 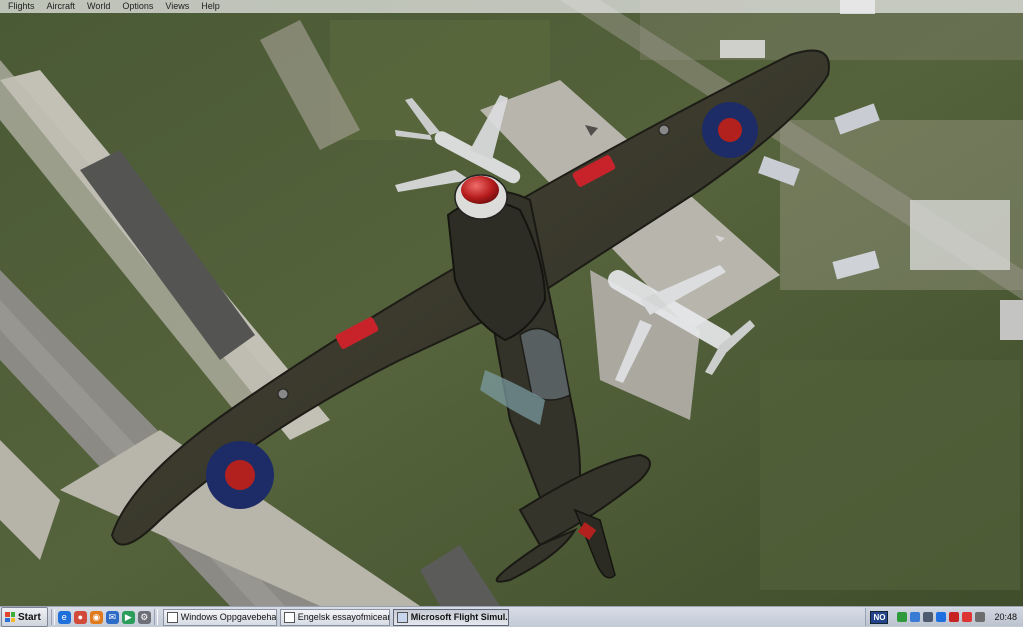 I want to click on language-indicator: NO, so click(x=879, y=617).